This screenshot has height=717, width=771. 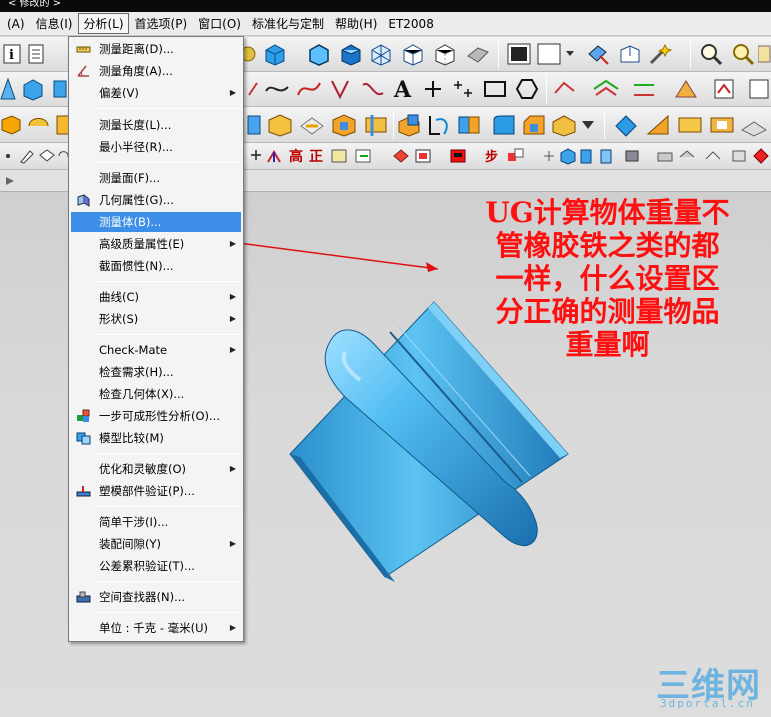 I want to click on trim-body-icon, so click(x=626, y=125).